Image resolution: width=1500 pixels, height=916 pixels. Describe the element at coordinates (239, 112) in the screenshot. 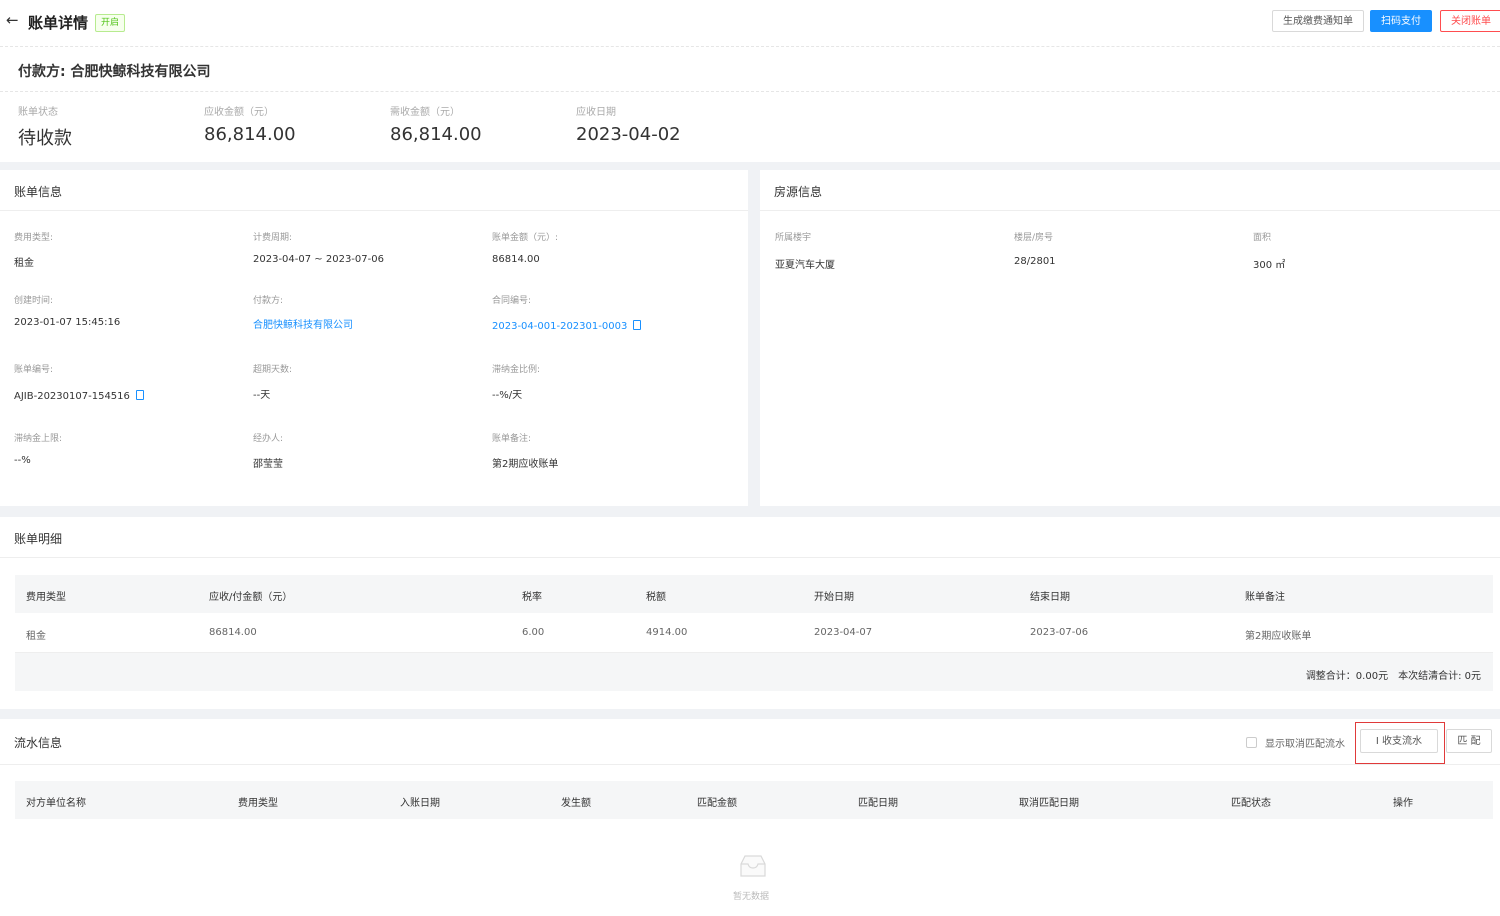

I see `stat-label-receivable: 应收金额（元）` at that location.